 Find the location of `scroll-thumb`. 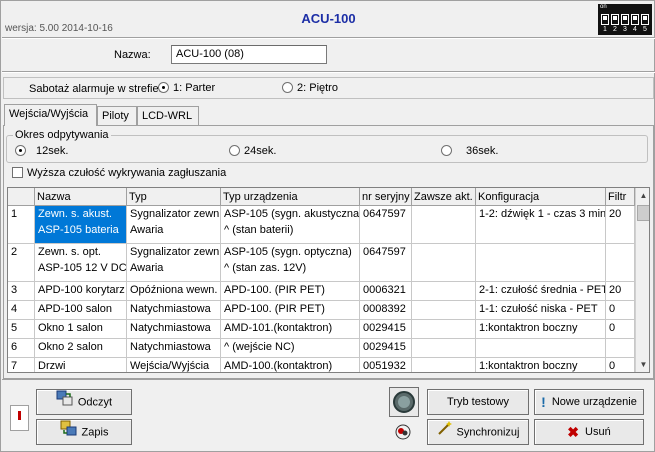

scroll-thumb is located at coordinates (643, 213).